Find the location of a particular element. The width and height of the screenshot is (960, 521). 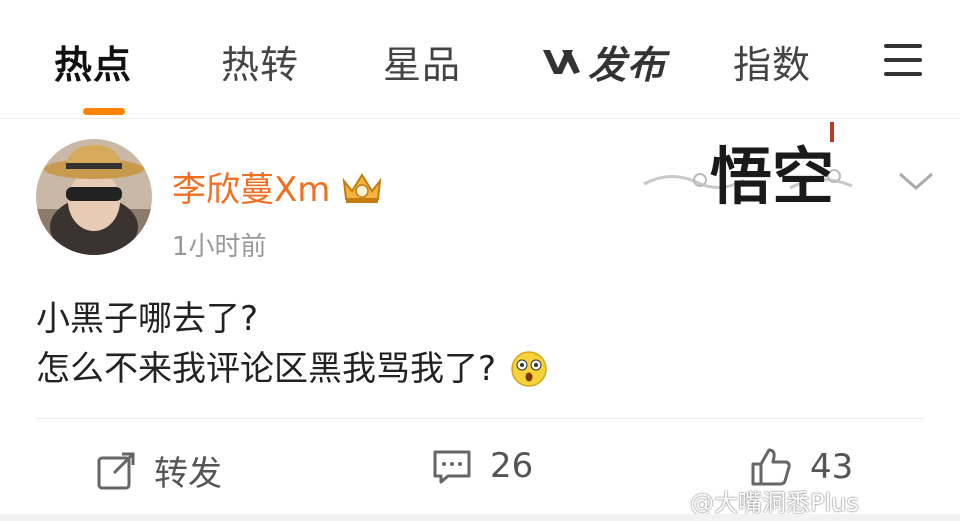

chevron-down-icon is located at coordinates (916, 181).